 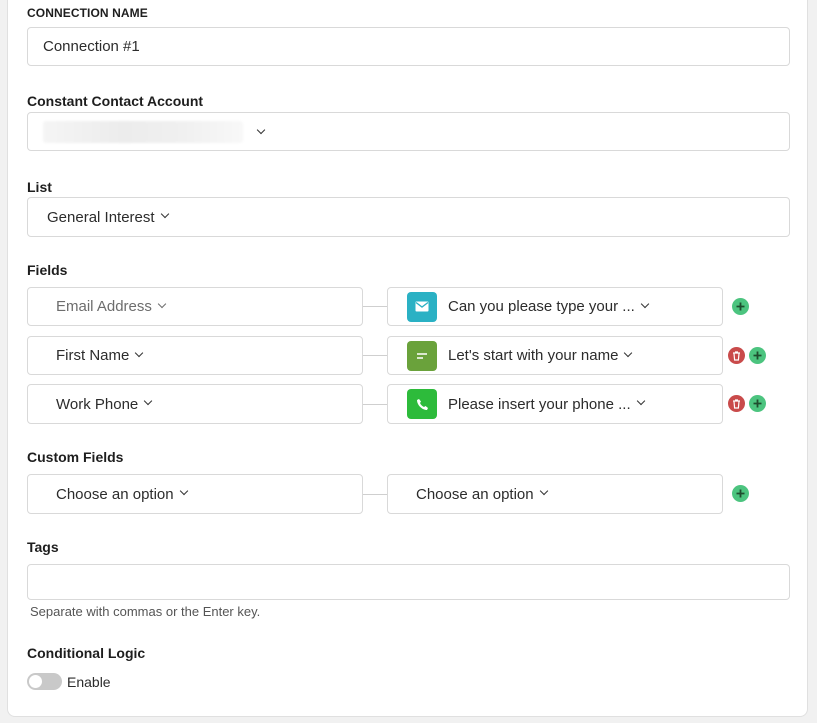 I want to click on field-select-value: Email Address, so click(x=104, y=306).